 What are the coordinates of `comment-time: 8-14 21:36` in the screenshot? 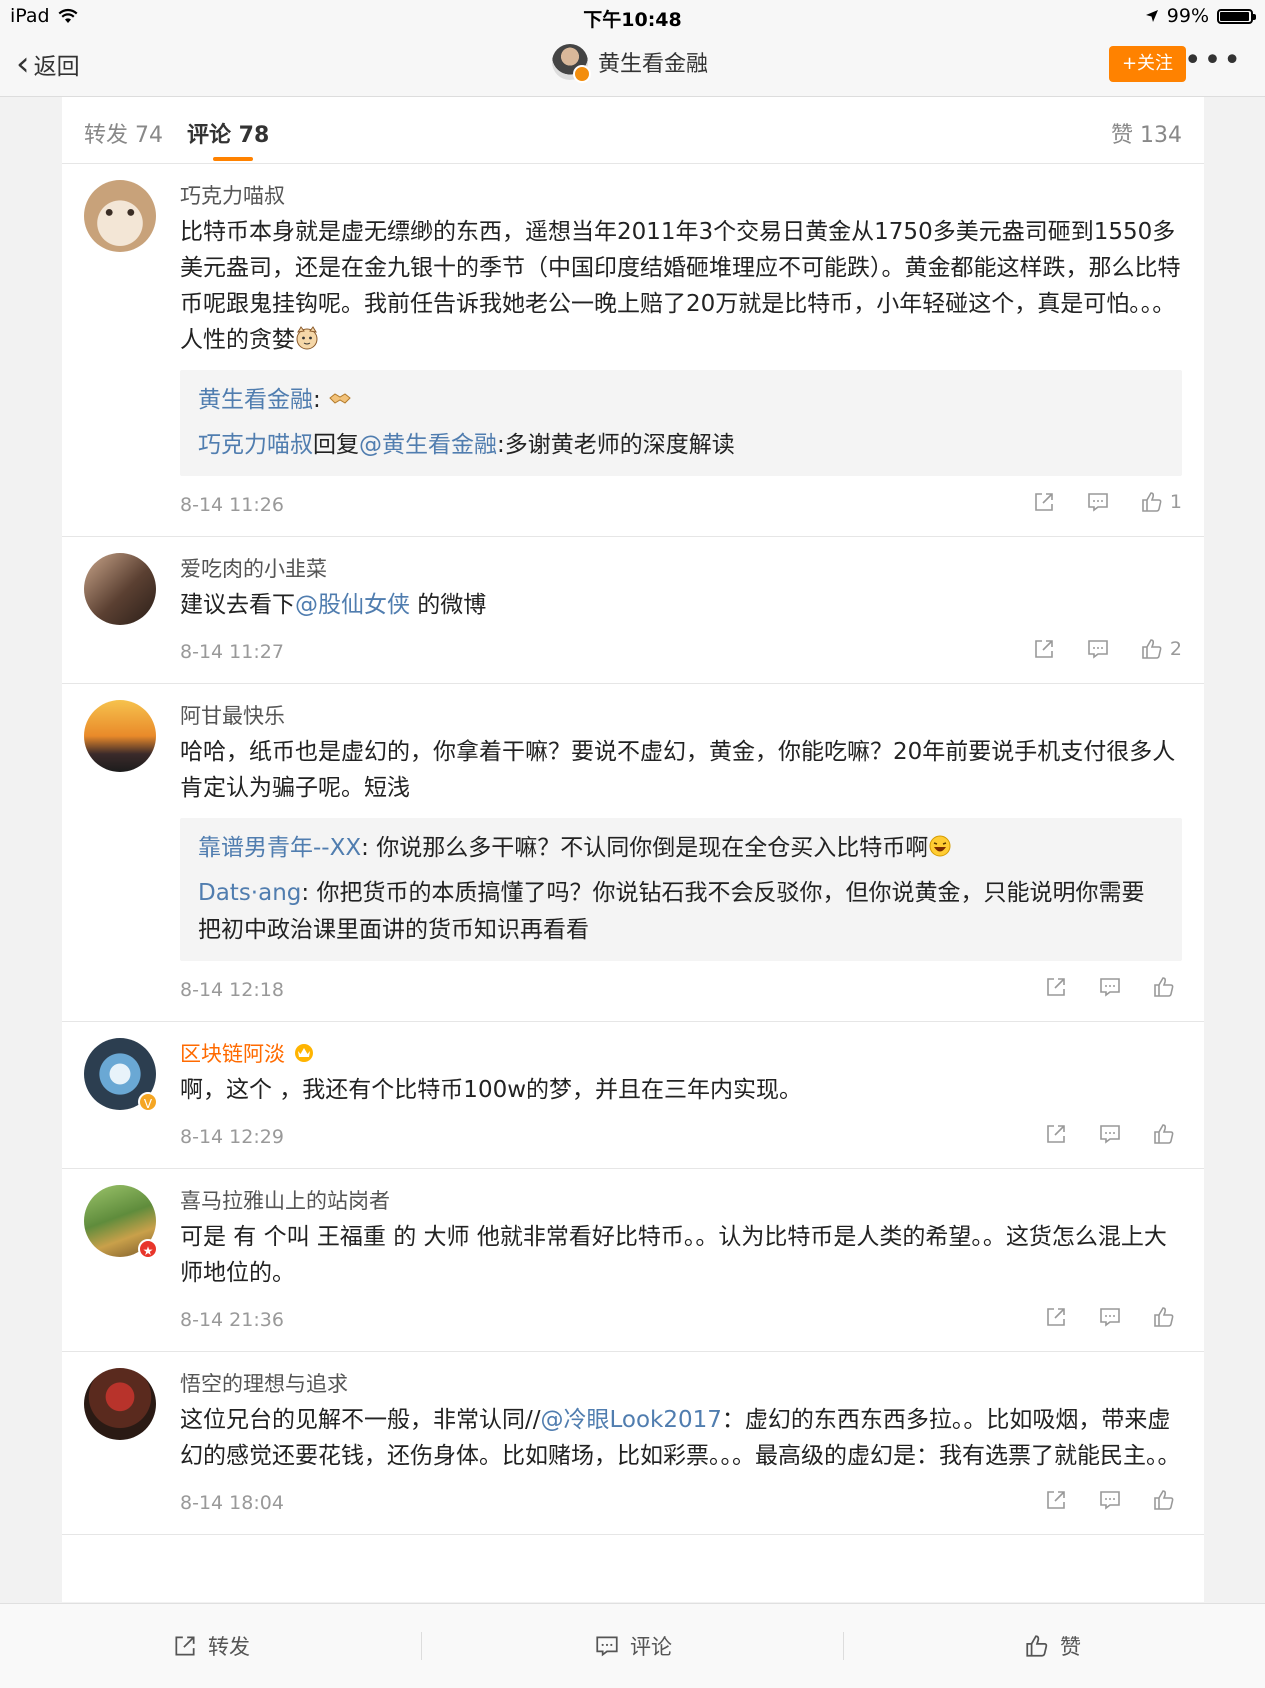 It's located at (232, 1320).